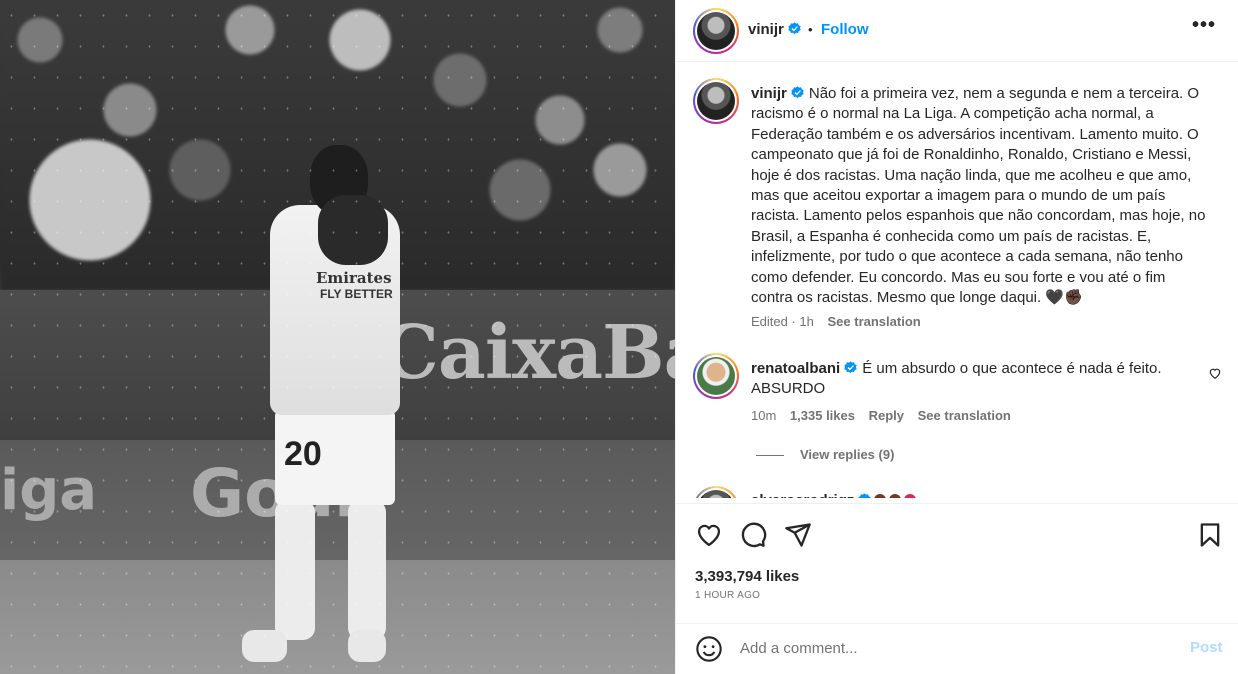  Describe the element at coordinates (782, 321) in the screenshot. I see `caption-edited-time: Edited · 1h` at that location.